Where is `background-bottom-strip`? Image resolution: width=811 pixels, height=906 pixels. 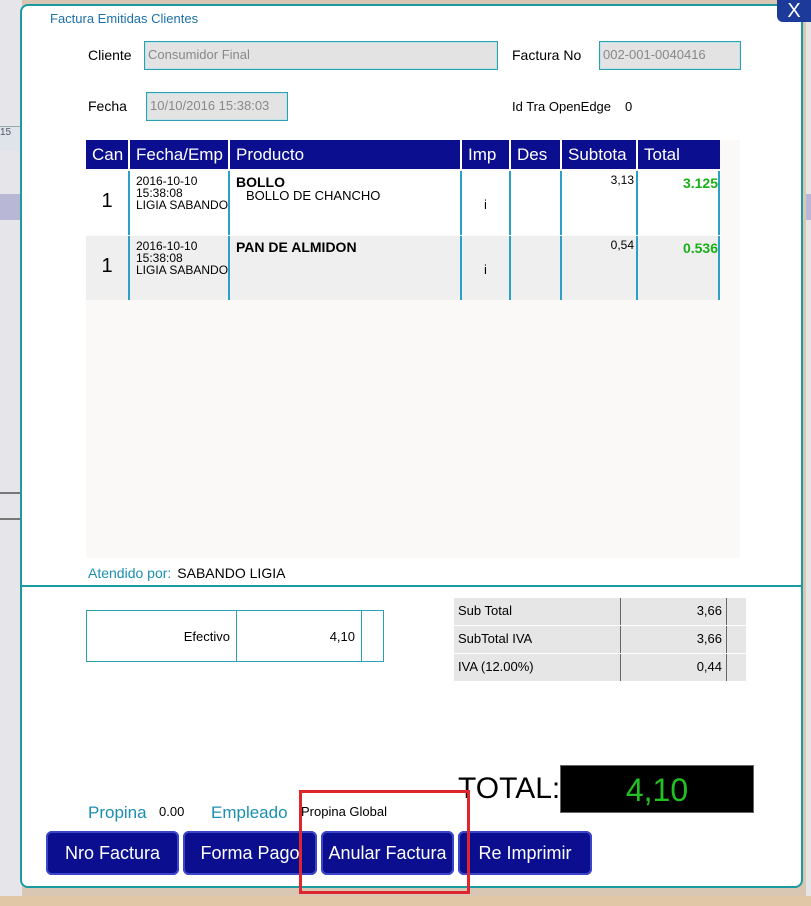
background-bottom-strip is located at coordinates (405, 901).